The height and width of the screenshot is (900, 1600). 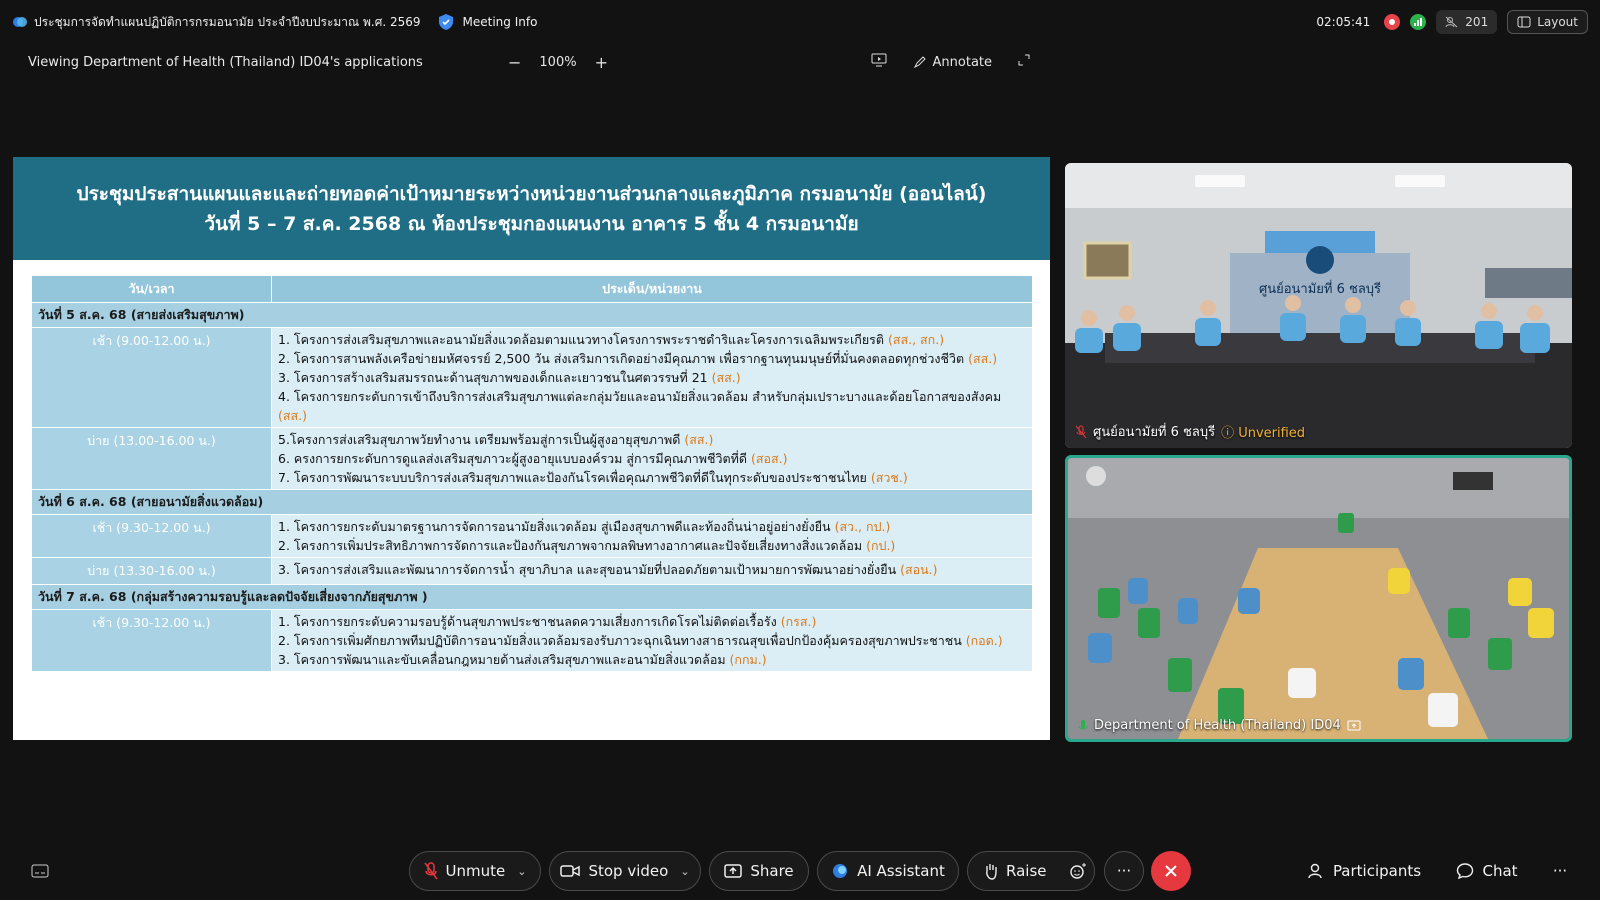 What do you see at coordinates (772, 871) in the screenshot?
I see `share-label: Share` at bounding box center [772, 871].